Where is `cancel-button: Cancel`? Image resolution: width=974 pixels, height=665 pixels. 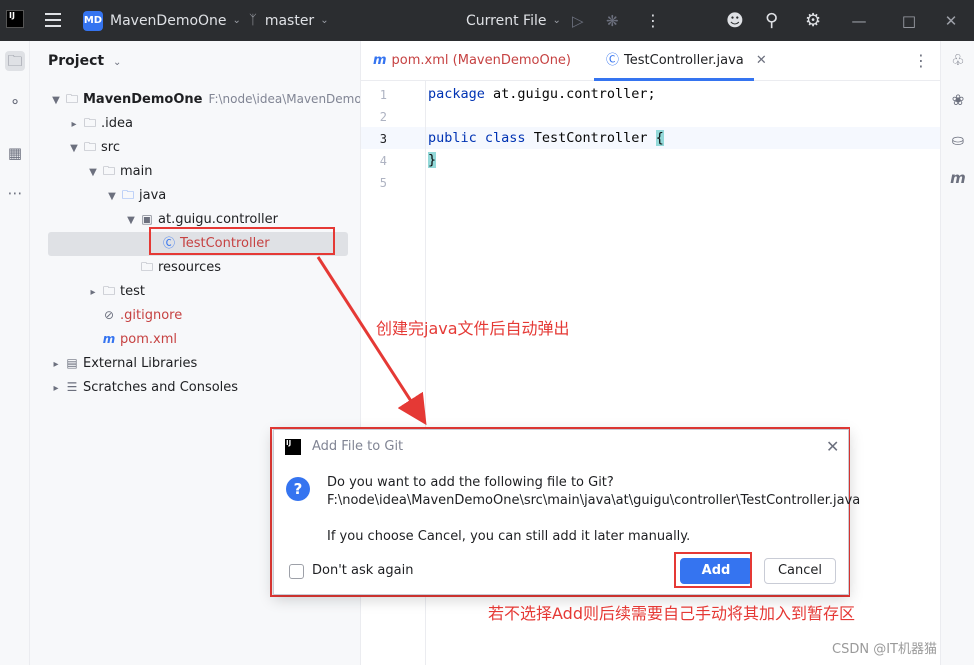
cancel-button: Cancel is located at coordinates (800, 571).